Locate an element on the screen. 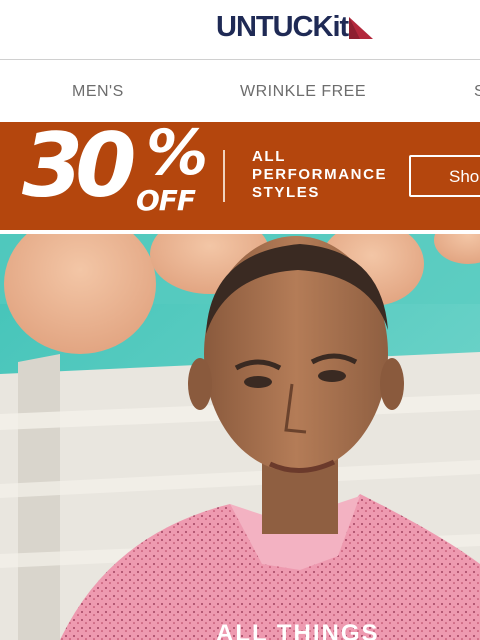 This screenshot has width=480, height=640. brand-logo: UNTUCKit is located at coordinates (295, 27).